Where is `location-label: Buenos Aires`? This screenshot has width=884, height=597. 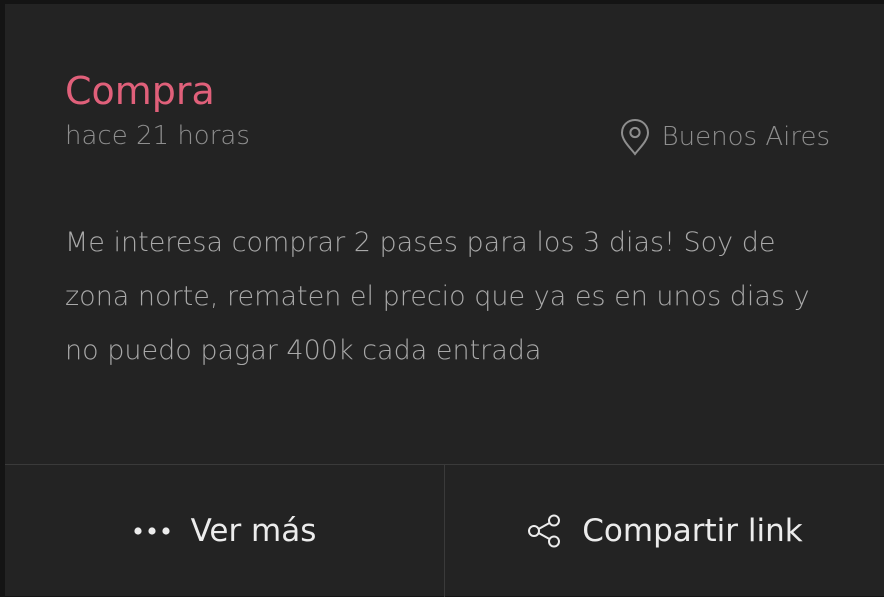
location-label: Buenos Aires is located at coordinates (745, 137).